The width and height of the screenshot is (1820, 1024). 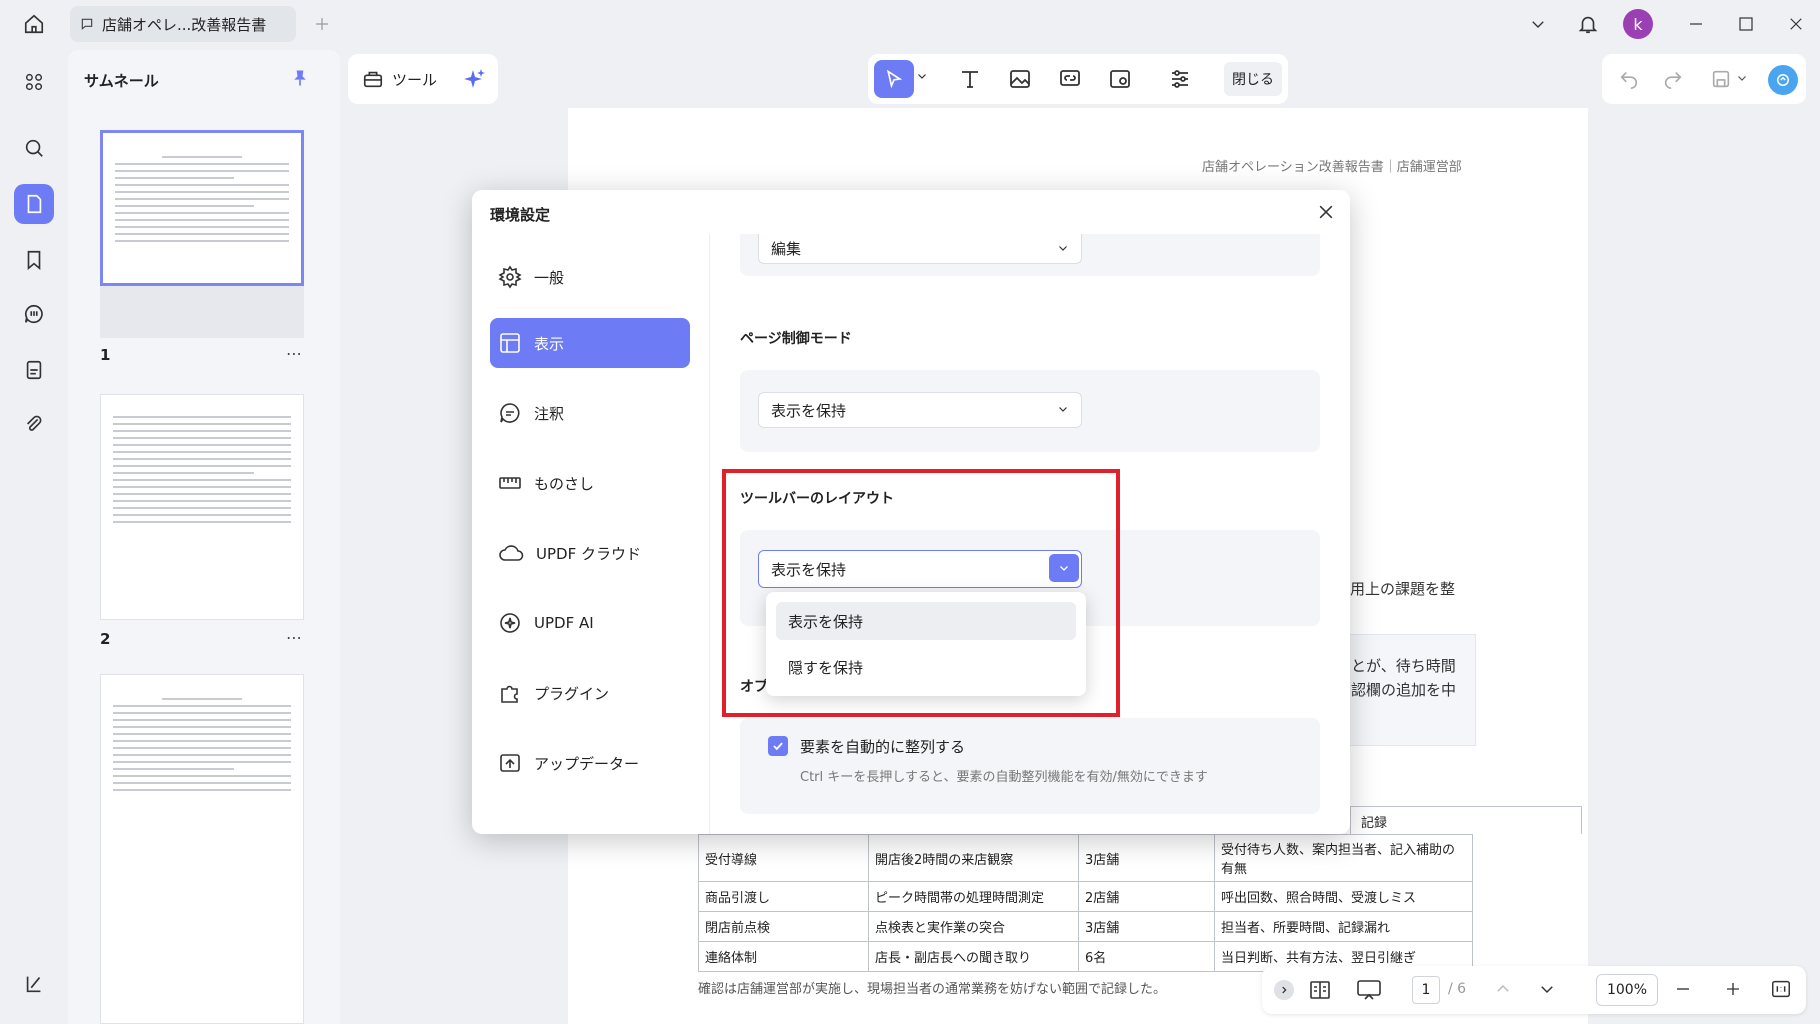 What do you see at coordinates (1733, 989) in the screenshot?
I see `zoom-in-icon` at bounding box center [1733, 989].